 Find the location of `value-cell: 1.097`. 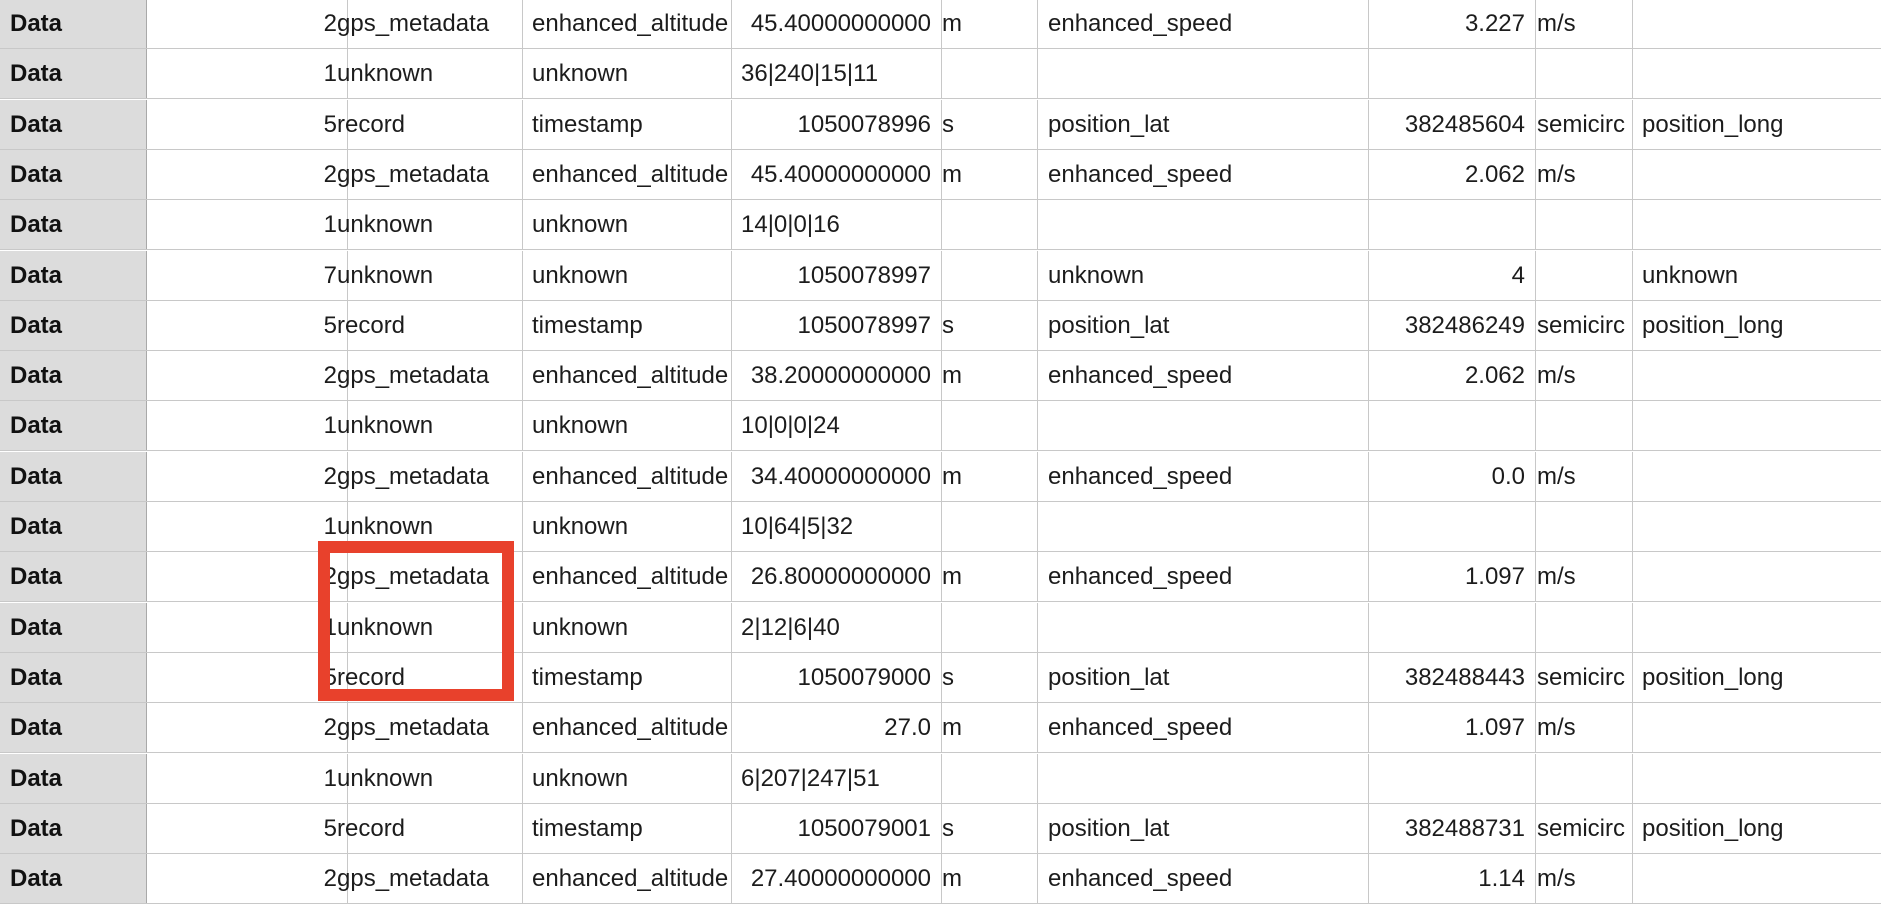

value-cell: 1.097 is located at coordinates (1451, 577).